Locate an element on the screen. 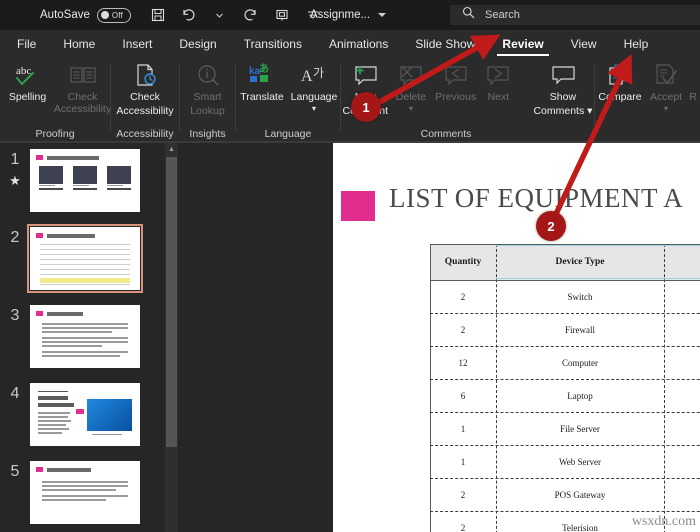 The height and width of the screenshot is (532, 700). table-header-accent is located at coordinates (598, 245).